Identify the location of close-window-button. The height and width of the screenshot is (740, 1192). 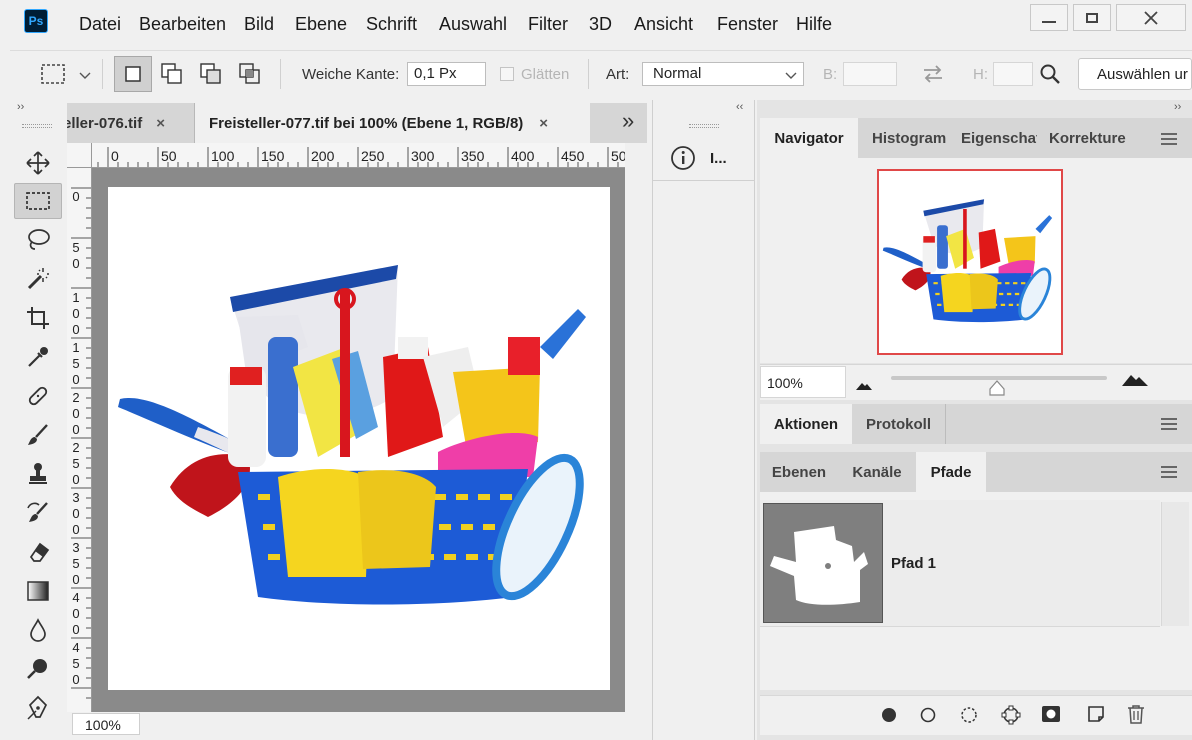
(1151, 17).